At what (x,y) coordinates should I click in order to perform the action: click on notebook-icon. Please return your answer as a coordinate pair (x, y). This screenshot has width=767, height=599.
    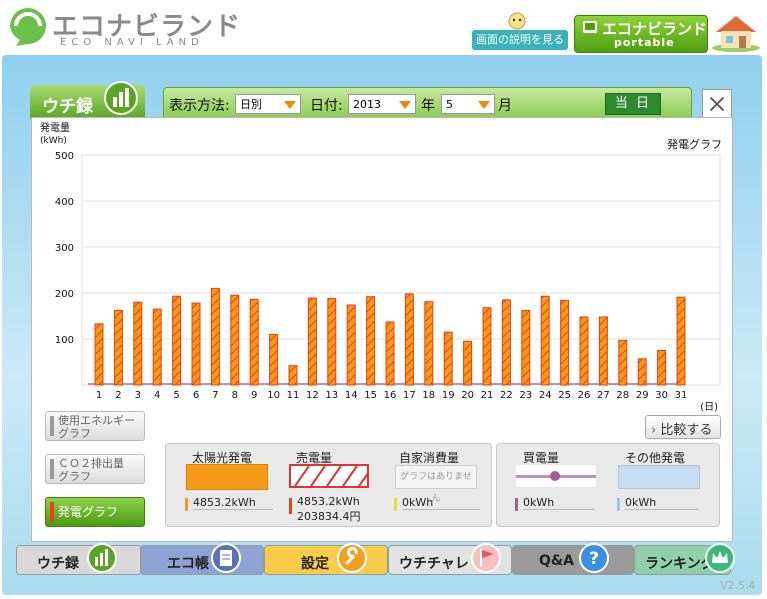
    Looking at the image, I should click on (226, 558).